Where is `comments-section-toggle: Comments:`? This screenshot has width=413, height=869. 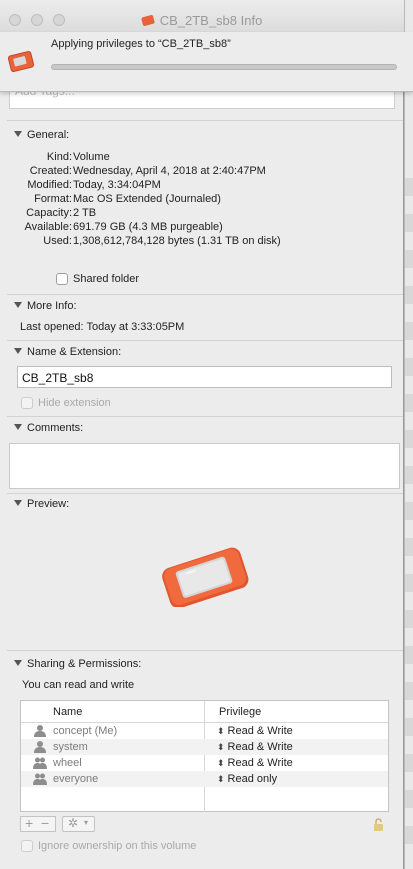 comments-section-toggle: Comments: is located at coordinates (48, 428).